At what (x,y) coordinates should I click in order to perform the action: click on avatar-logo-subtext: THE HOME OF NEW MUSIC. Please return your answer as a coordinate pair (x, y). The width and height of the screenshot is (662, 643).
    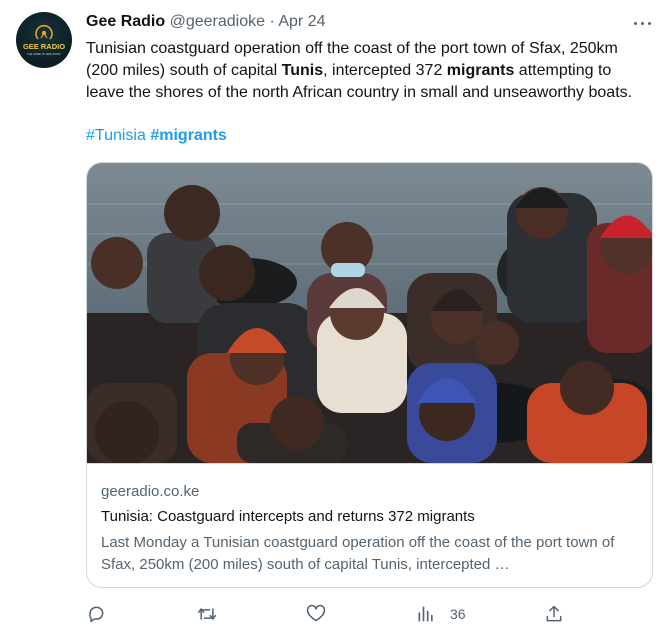
    Looking at the image, I should click on (44, 54).